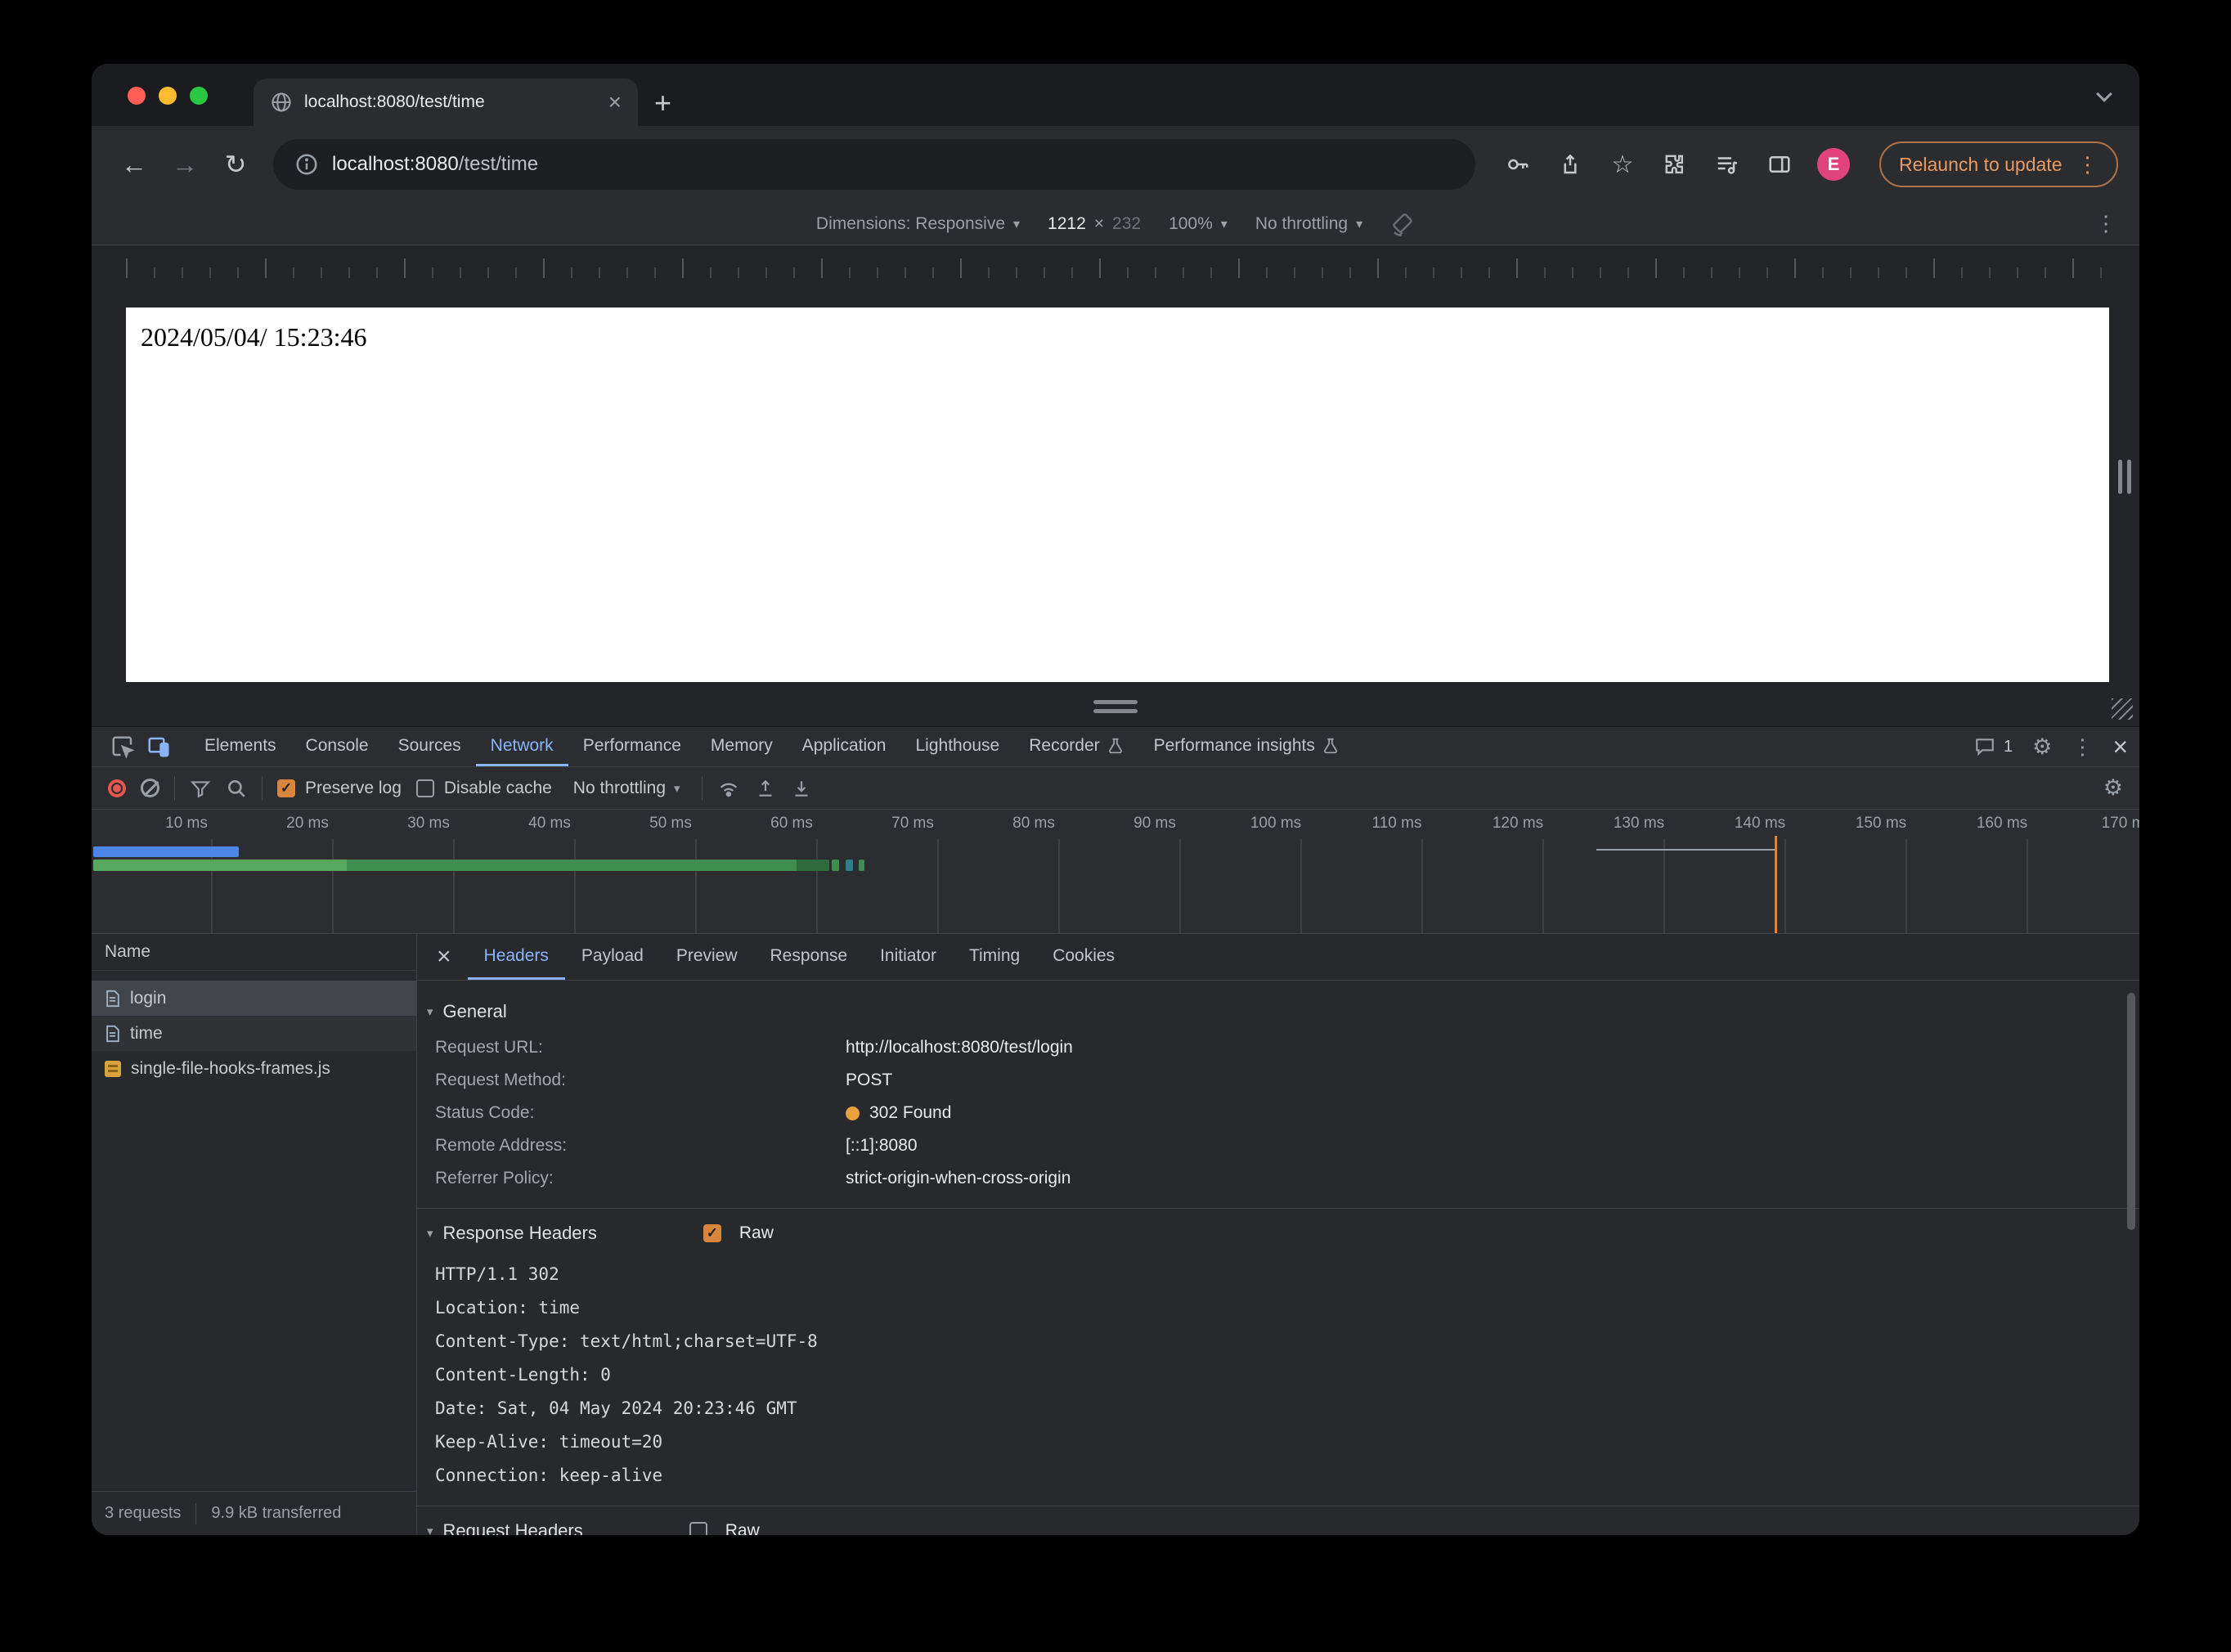 The height and width of the screenshot is (1652, 2231). What do you see at coordinates (159, 746) in the screenshot?
I see `device-toolbar-toggle-icon` at bounding box center [159, 746].